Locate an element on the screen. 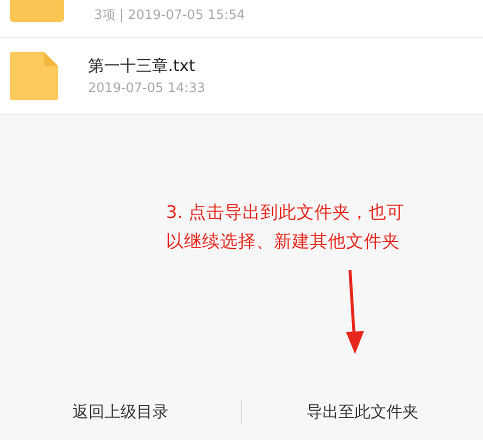 The image size is (483, 440). back-button: 返回上级目录 is located at coordinates (120, 412).